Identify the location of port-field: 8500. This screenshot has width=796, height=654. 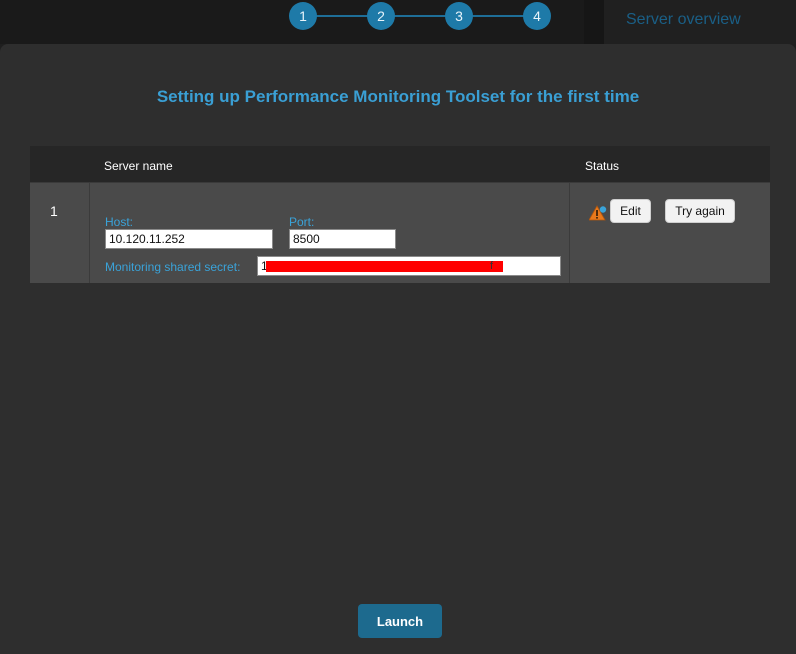
(342, 239).